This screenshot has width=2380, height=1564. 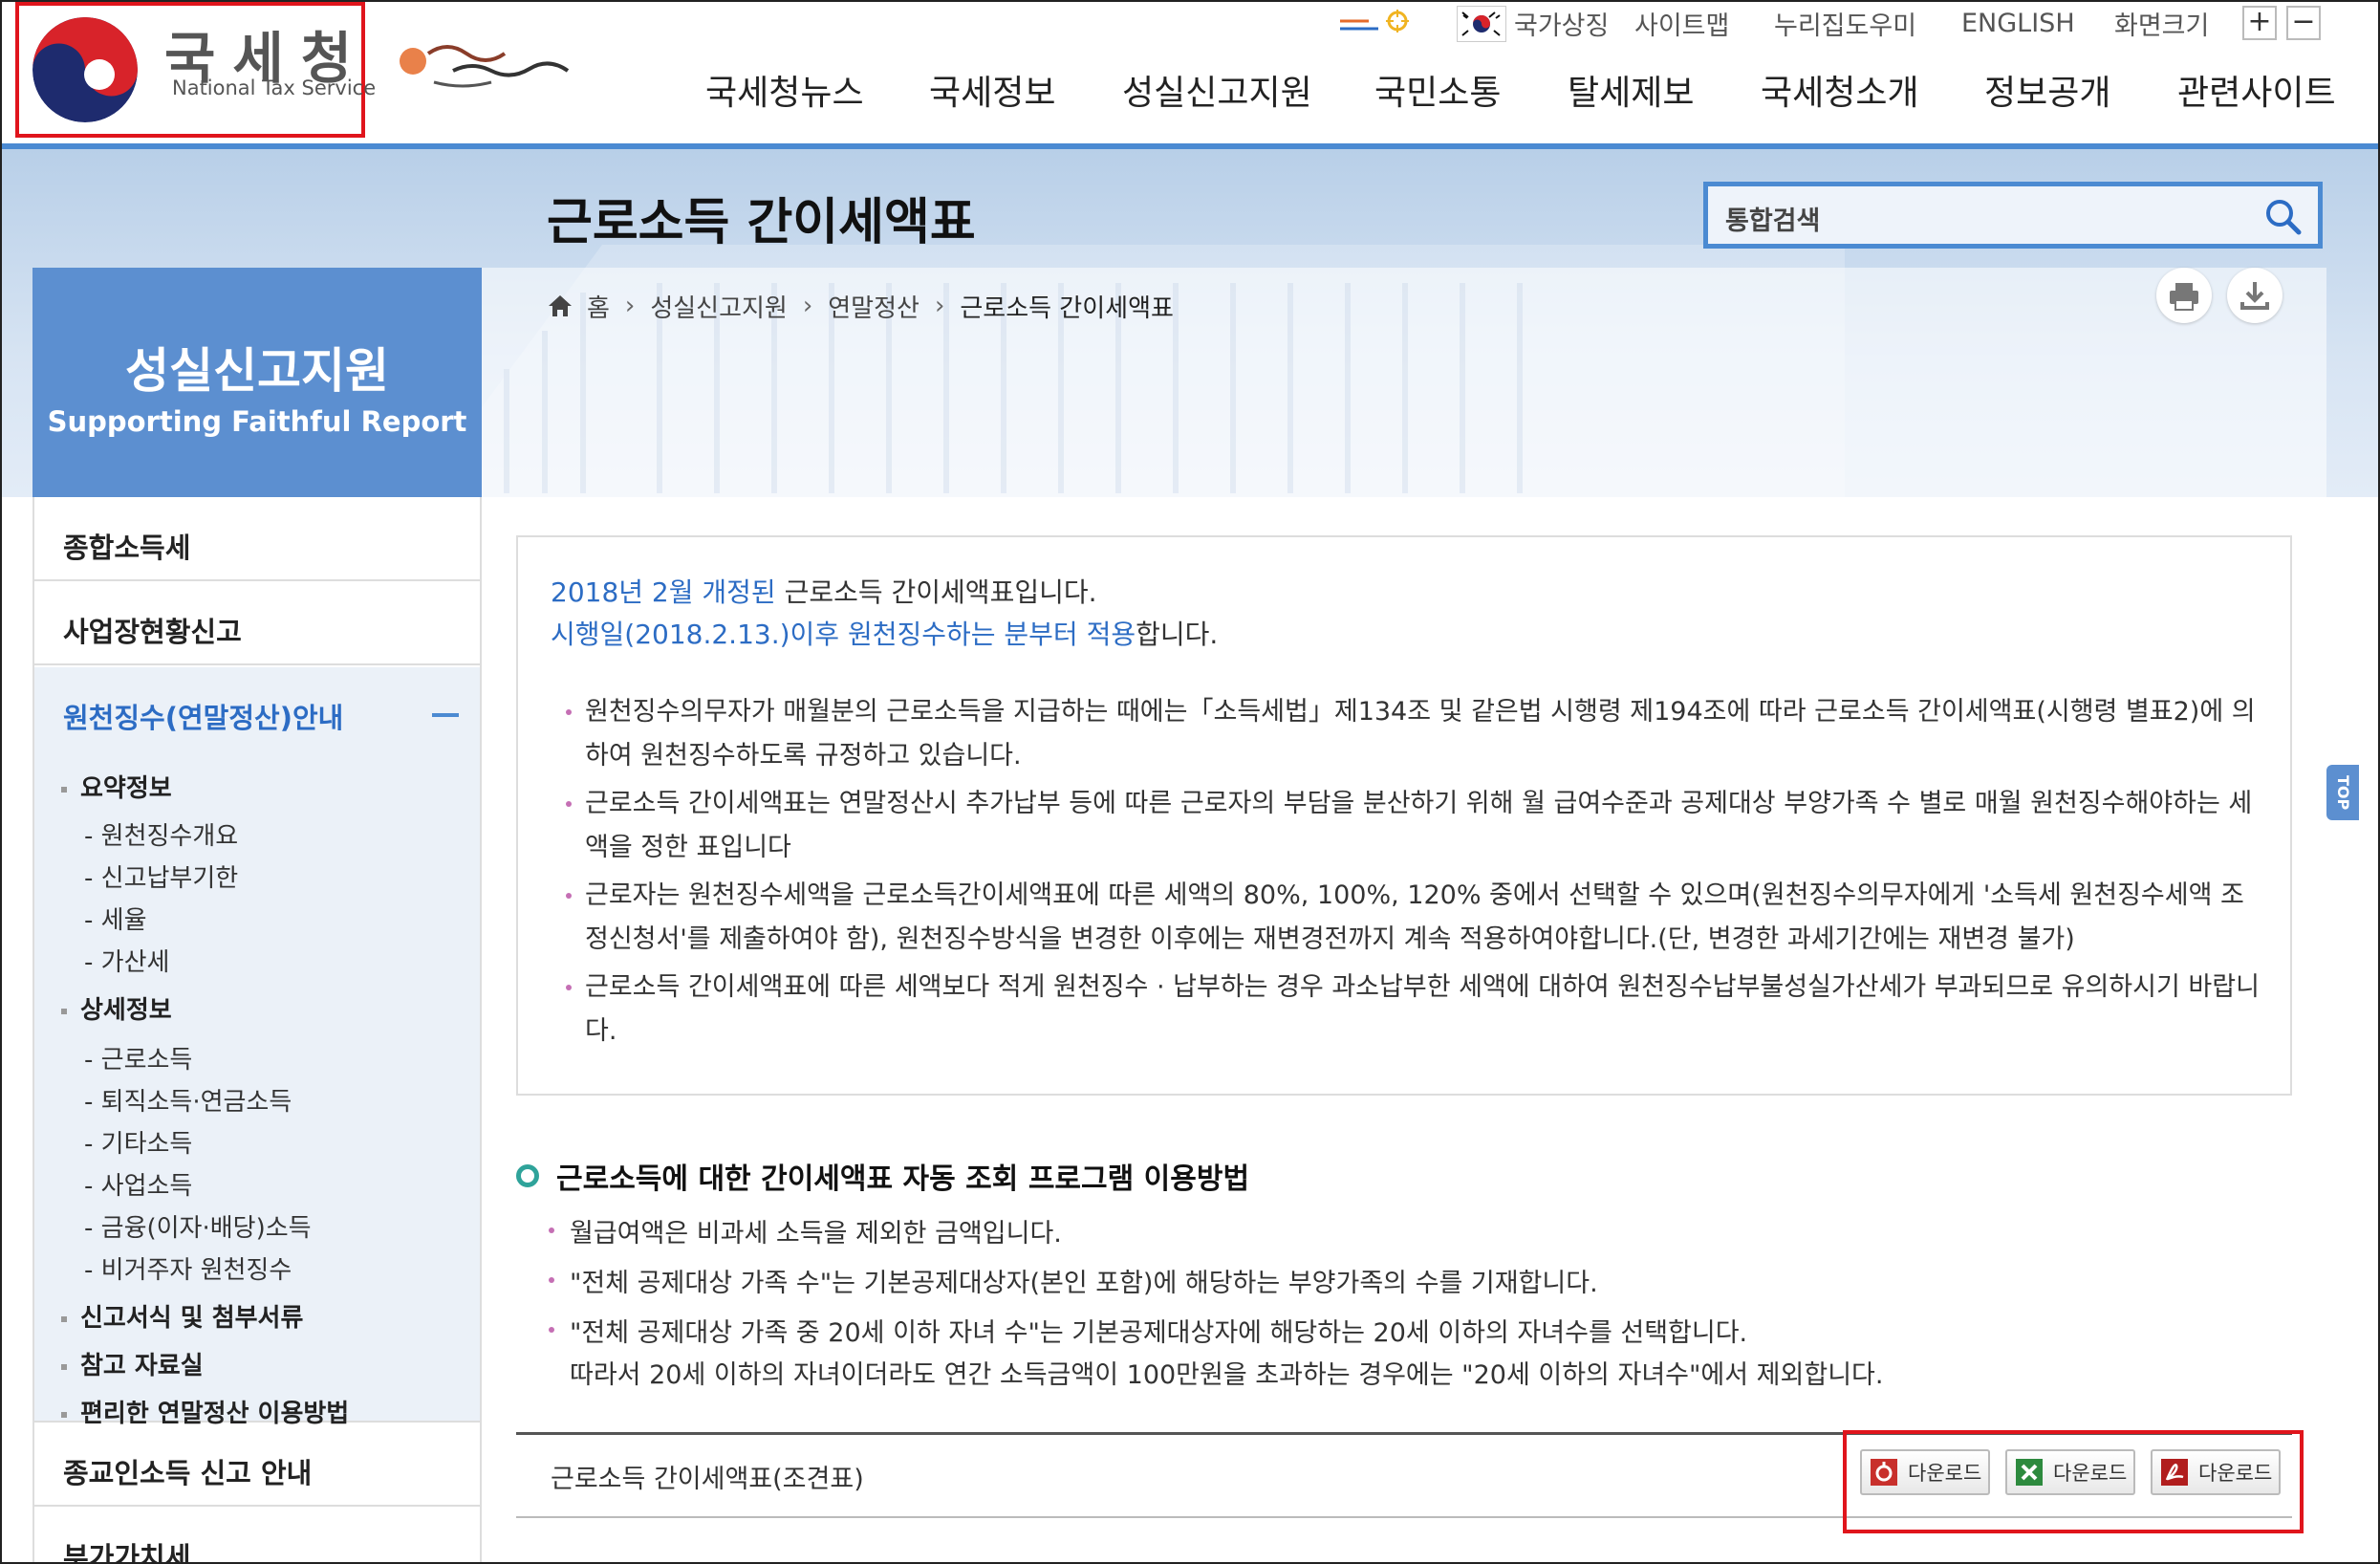 I want to click on logo-name-en: National Tax Service, so click(x=275, y=87).